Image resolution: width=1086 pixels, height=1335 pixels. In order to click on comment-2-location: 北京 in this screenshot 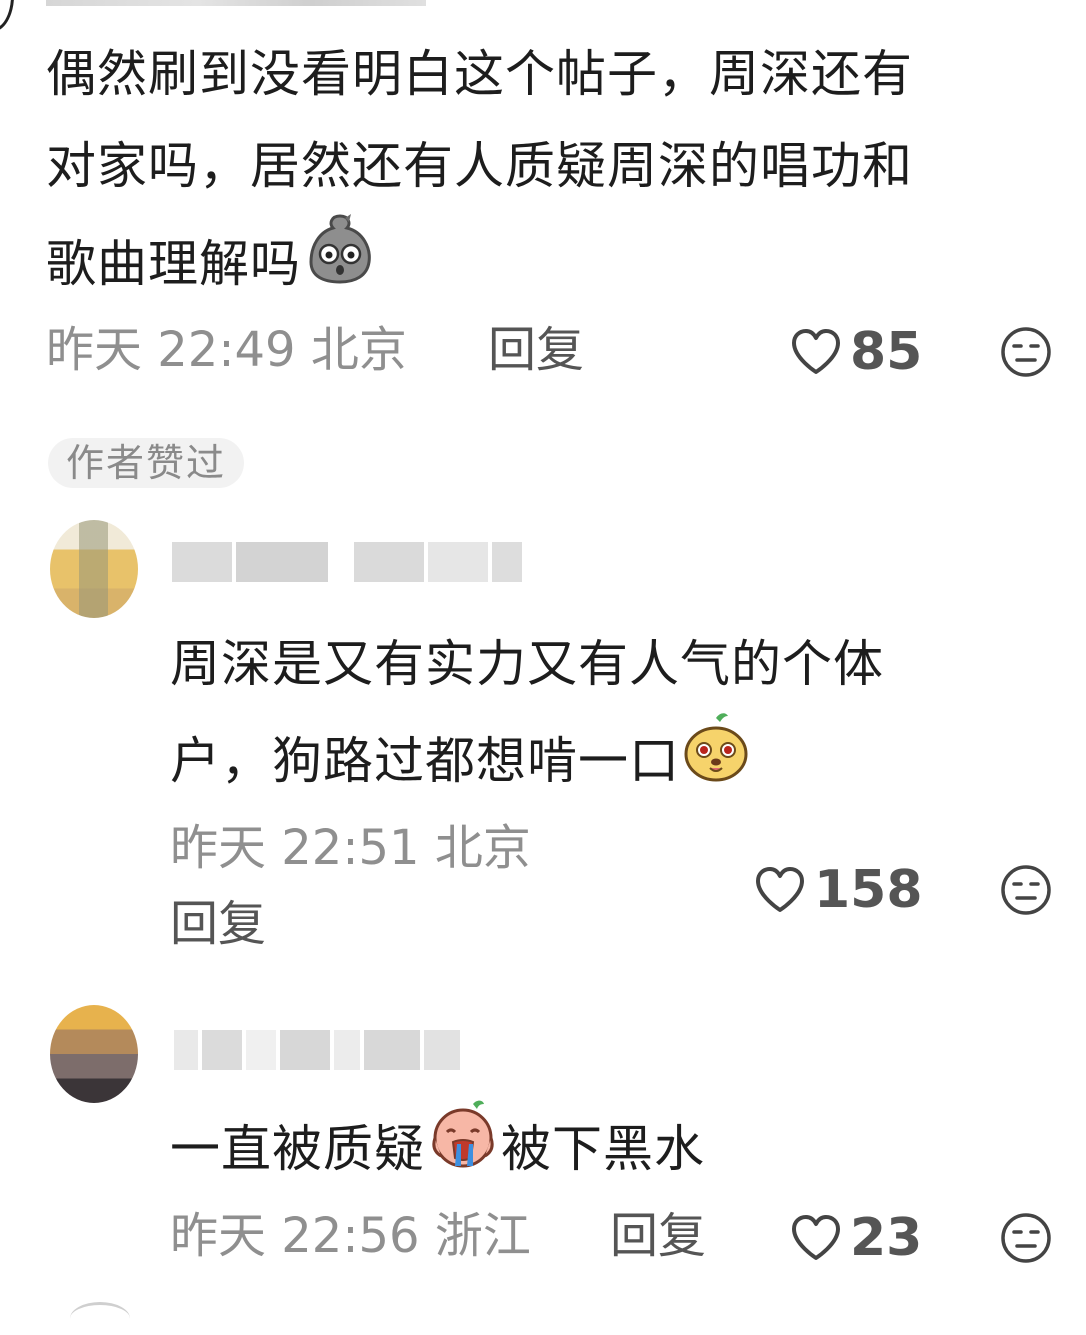, I will do `click(482, 848)`.